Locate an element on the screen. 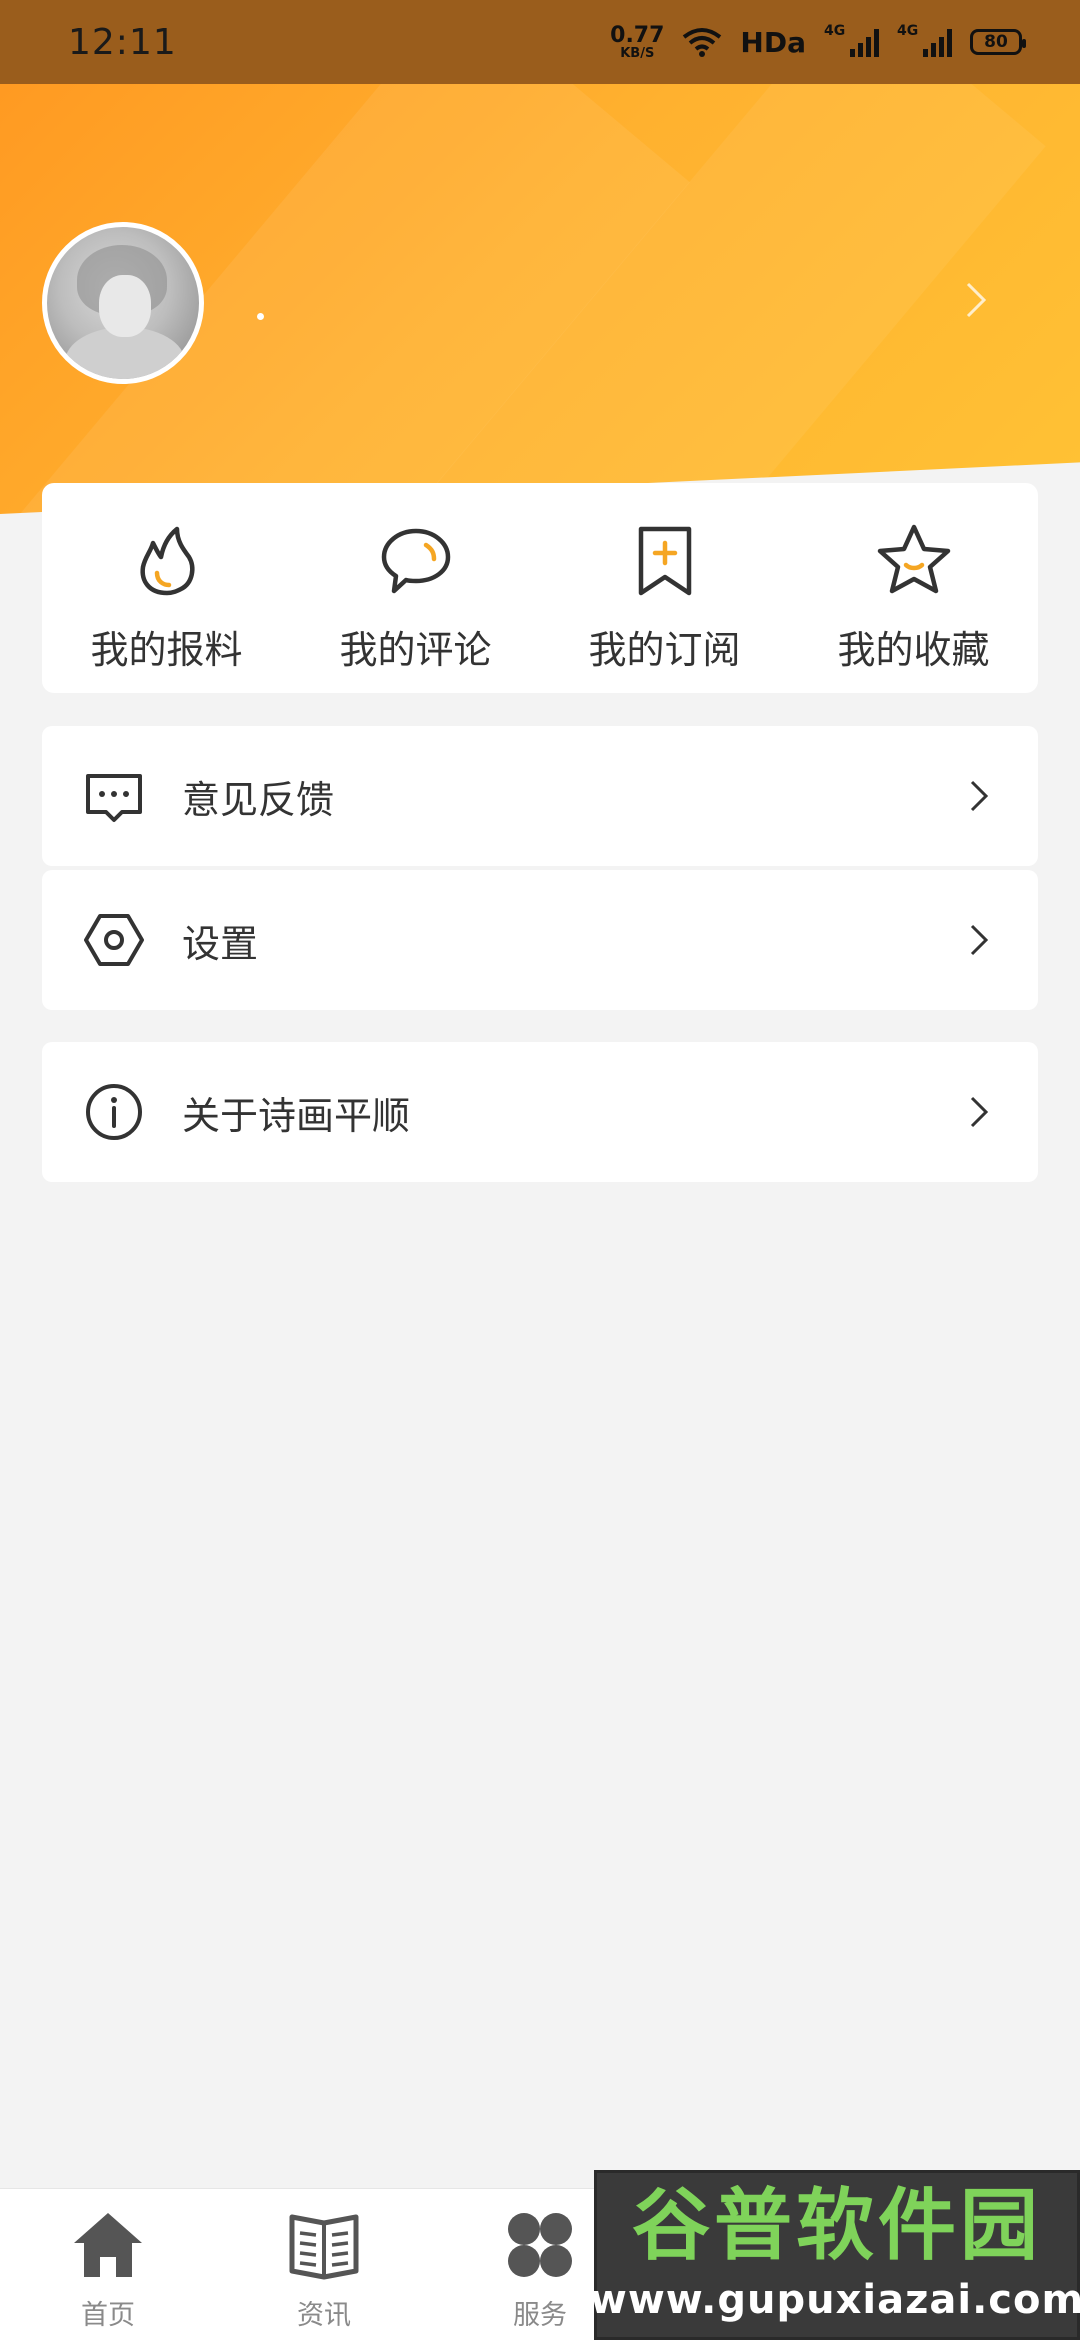 The height and width of the screenshot is (2340, 1080). newspaper-icon is located at coordinates (324, 2247).